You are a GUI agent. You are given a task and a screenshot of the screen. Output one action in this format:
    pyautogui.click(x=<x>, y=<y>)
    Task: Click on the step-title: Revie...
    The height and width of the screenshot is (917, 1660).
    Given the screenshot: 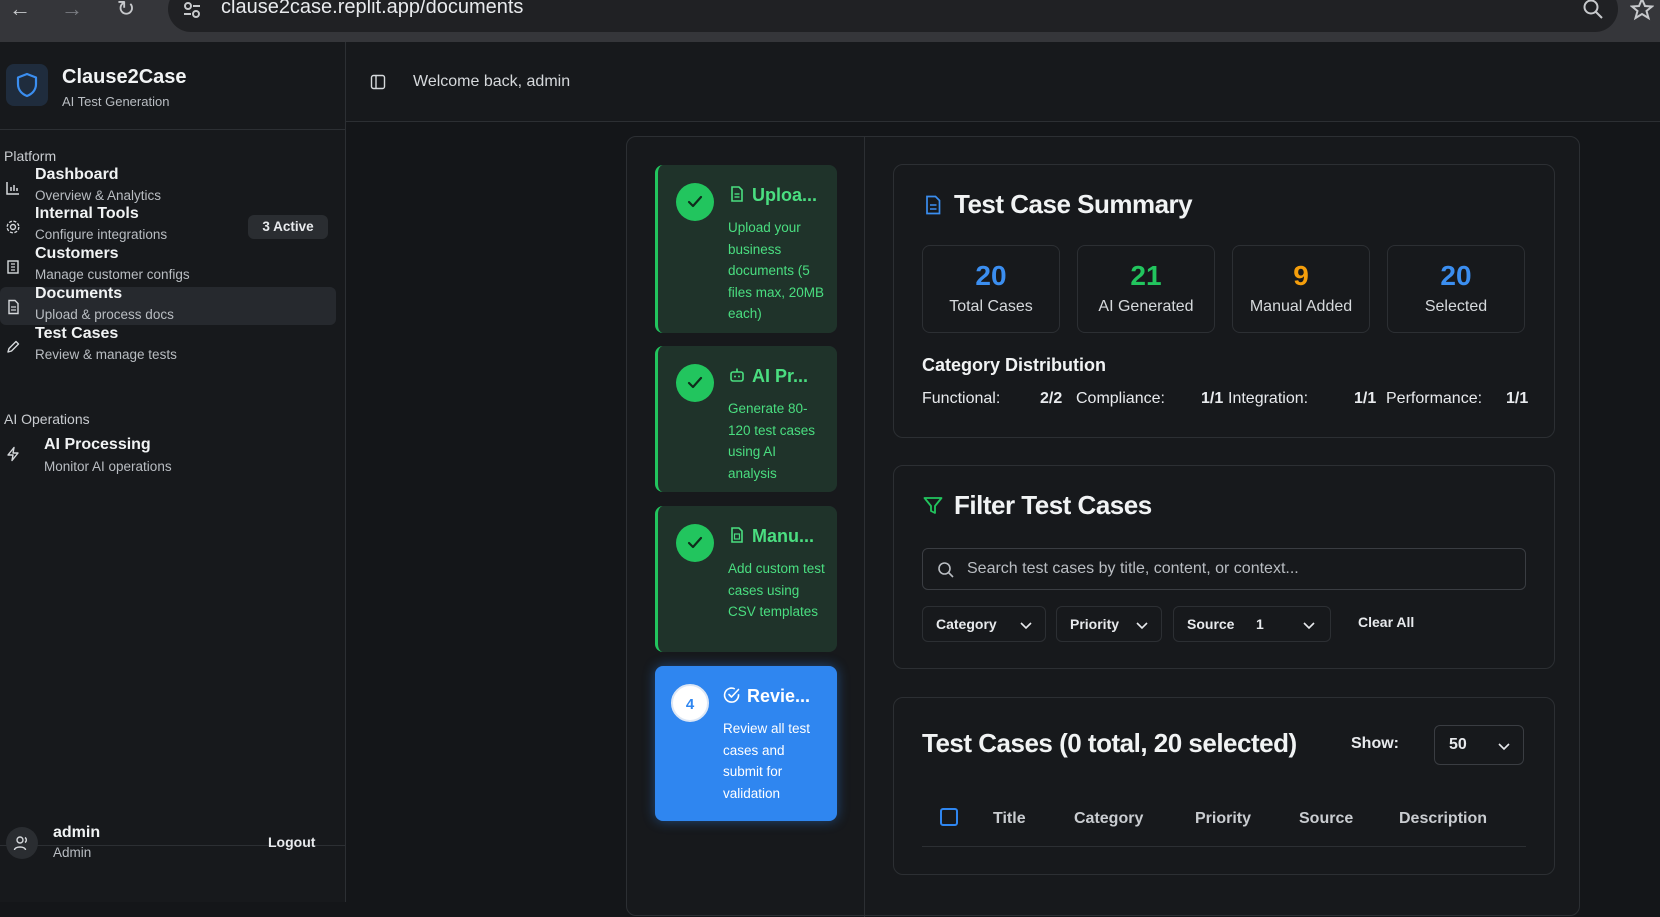 What is the action you would take?
    pyautogui.click(x=766, y=696)
    